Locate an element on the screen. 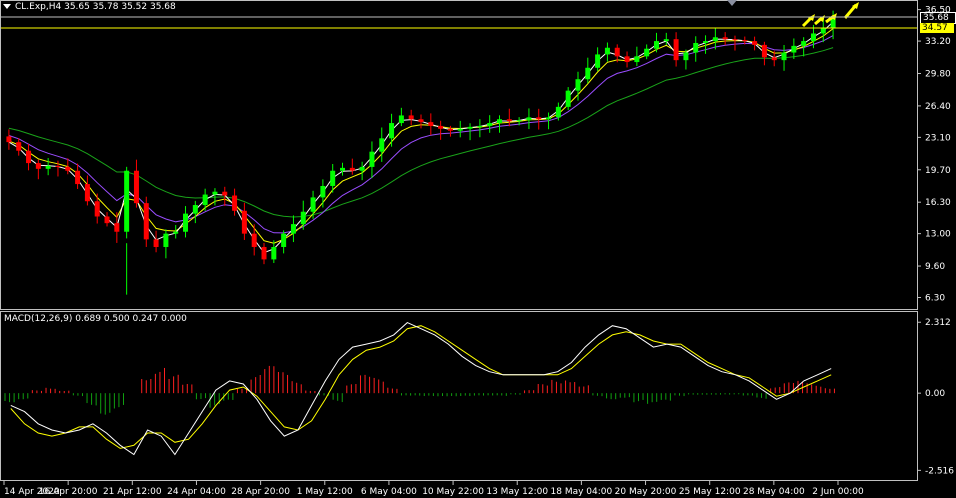  time-tick-label: 6 May 04:00 is located at coordinates (389, 492).